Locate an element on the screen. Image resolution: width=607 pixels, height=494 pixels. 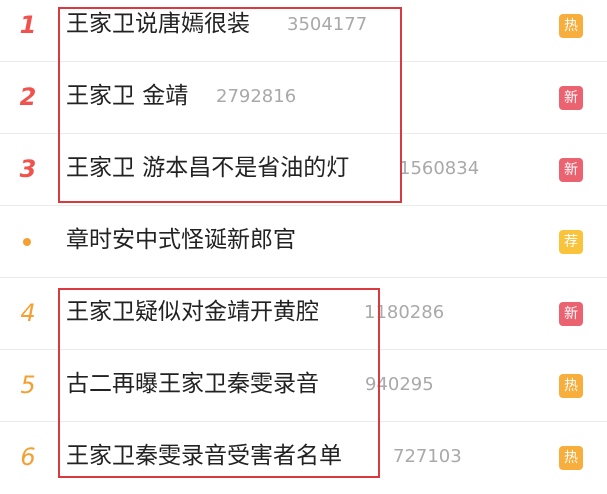
heat-count: 2792816 is located at coordinates (256, 96).